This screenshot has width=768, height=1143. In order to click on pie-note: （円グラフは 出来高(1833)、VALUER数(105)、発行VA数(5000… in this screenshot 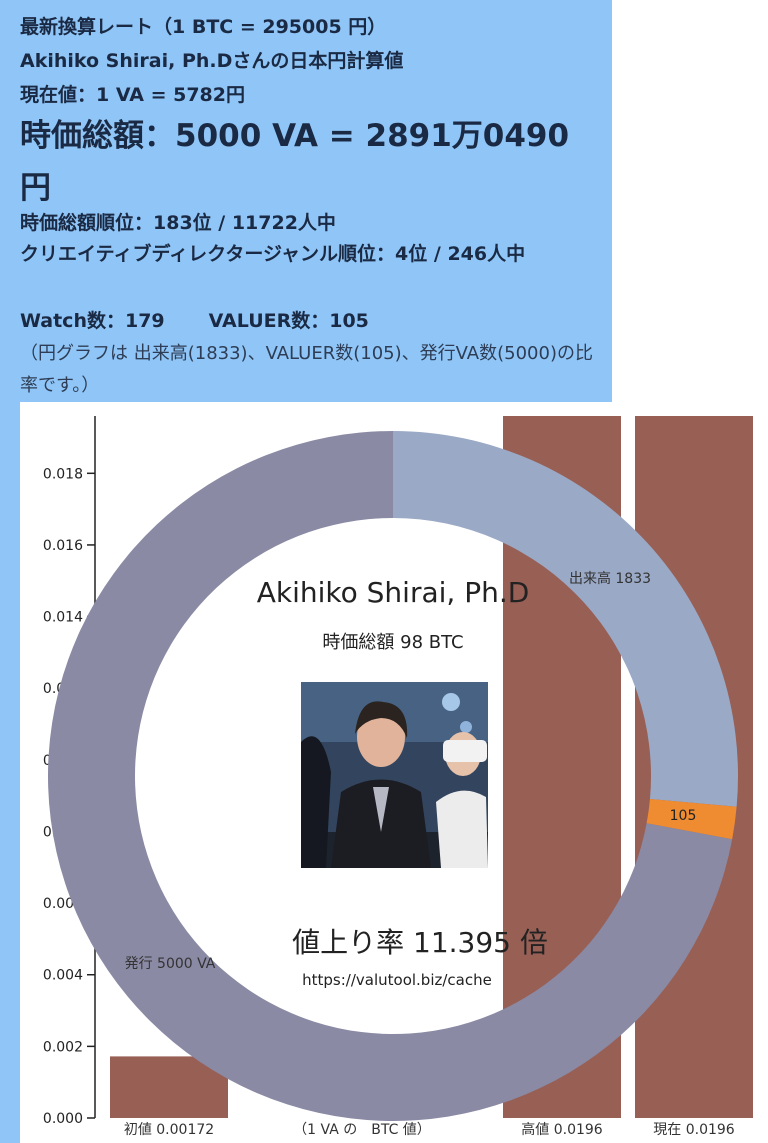, I will do `click(306, 369)`.